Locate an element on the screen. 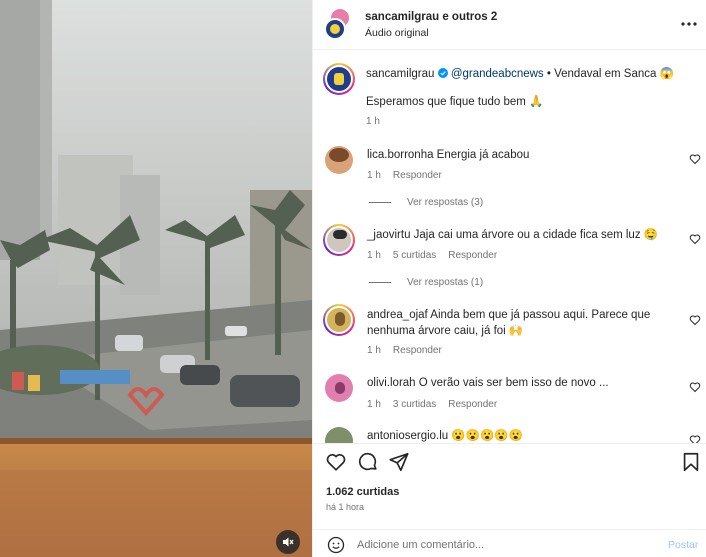 The image size is (706, 557). comment-composer: Postar is located at coordinates (509, 543).